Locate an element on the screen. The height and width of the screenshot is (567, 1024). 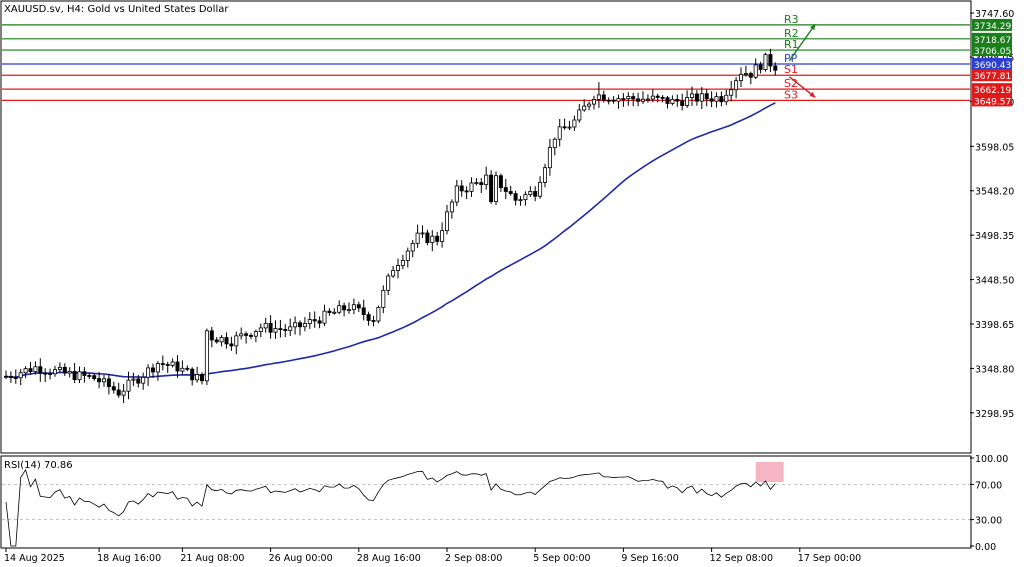
y-tick-label: 3548.20 is located at coordinates (994, 192).